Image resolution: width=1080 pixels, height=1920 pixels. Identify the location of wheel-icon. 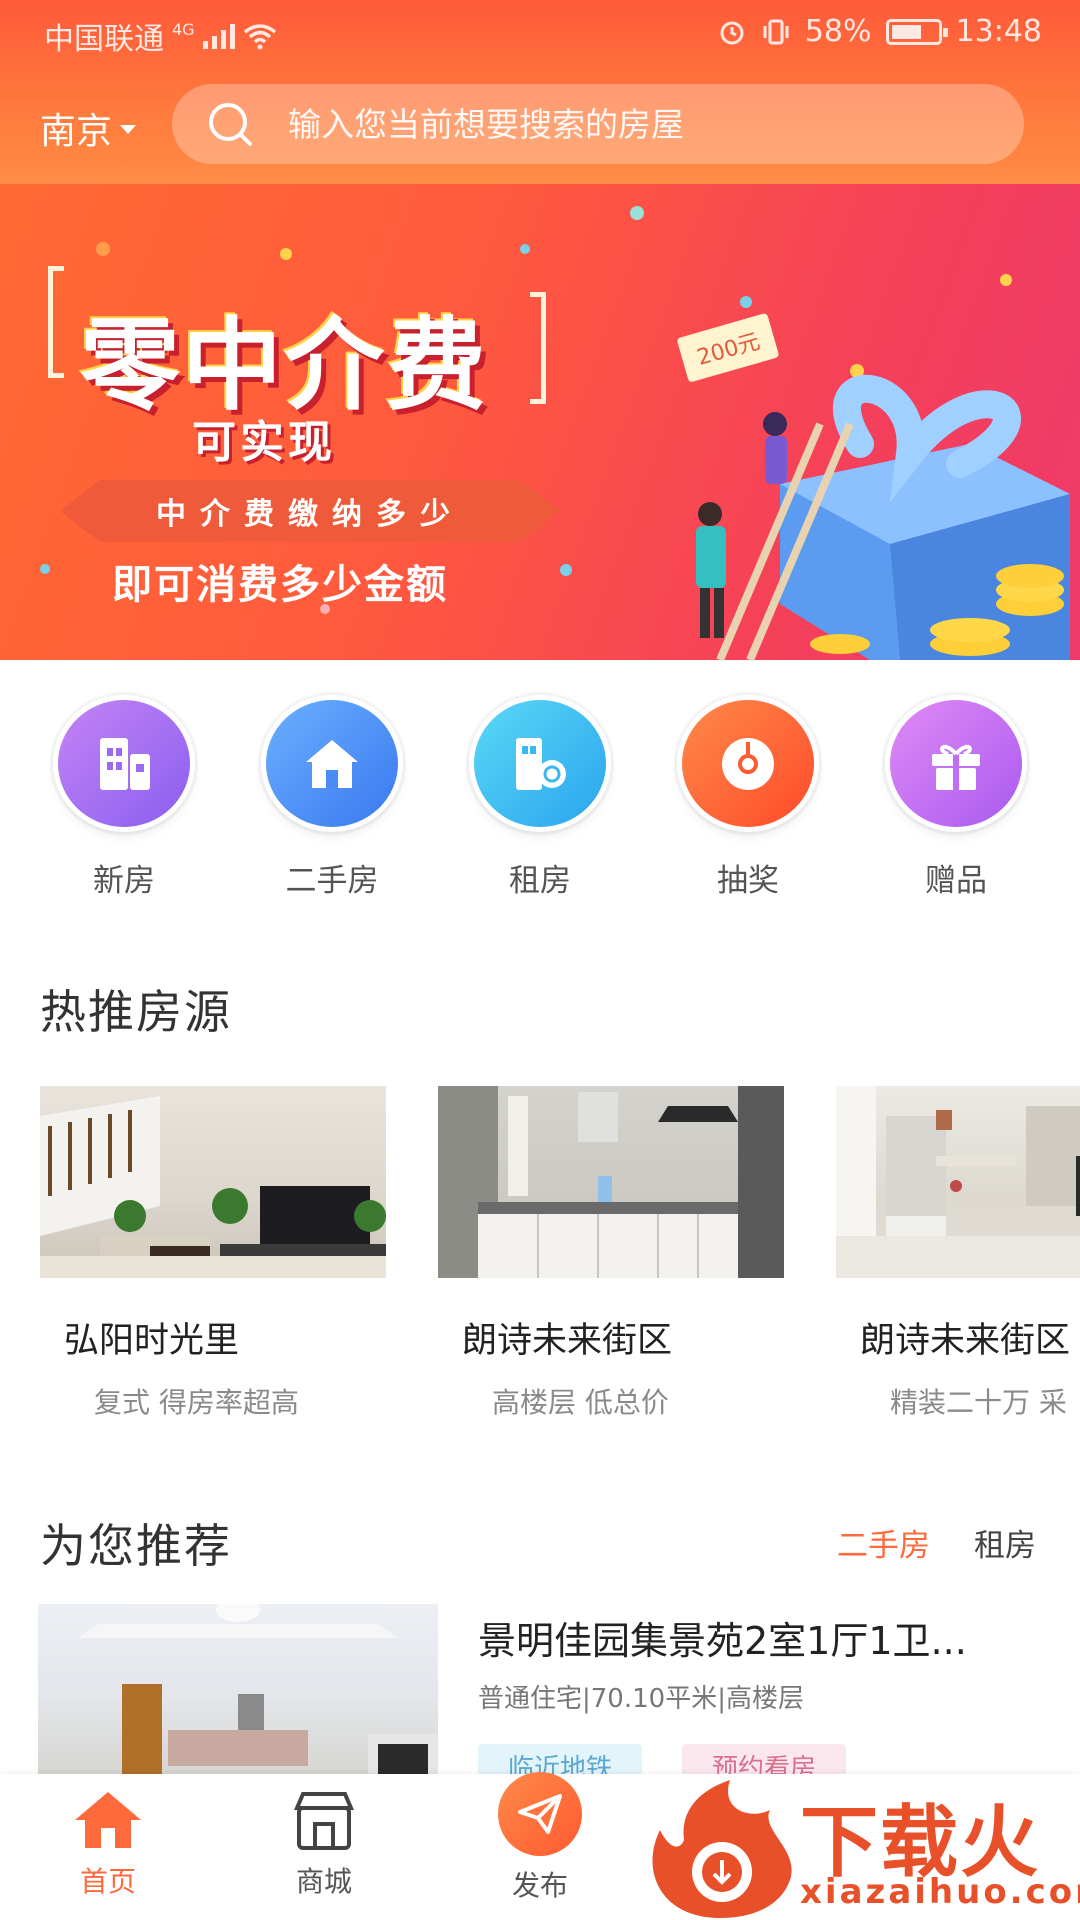
(748, 763).